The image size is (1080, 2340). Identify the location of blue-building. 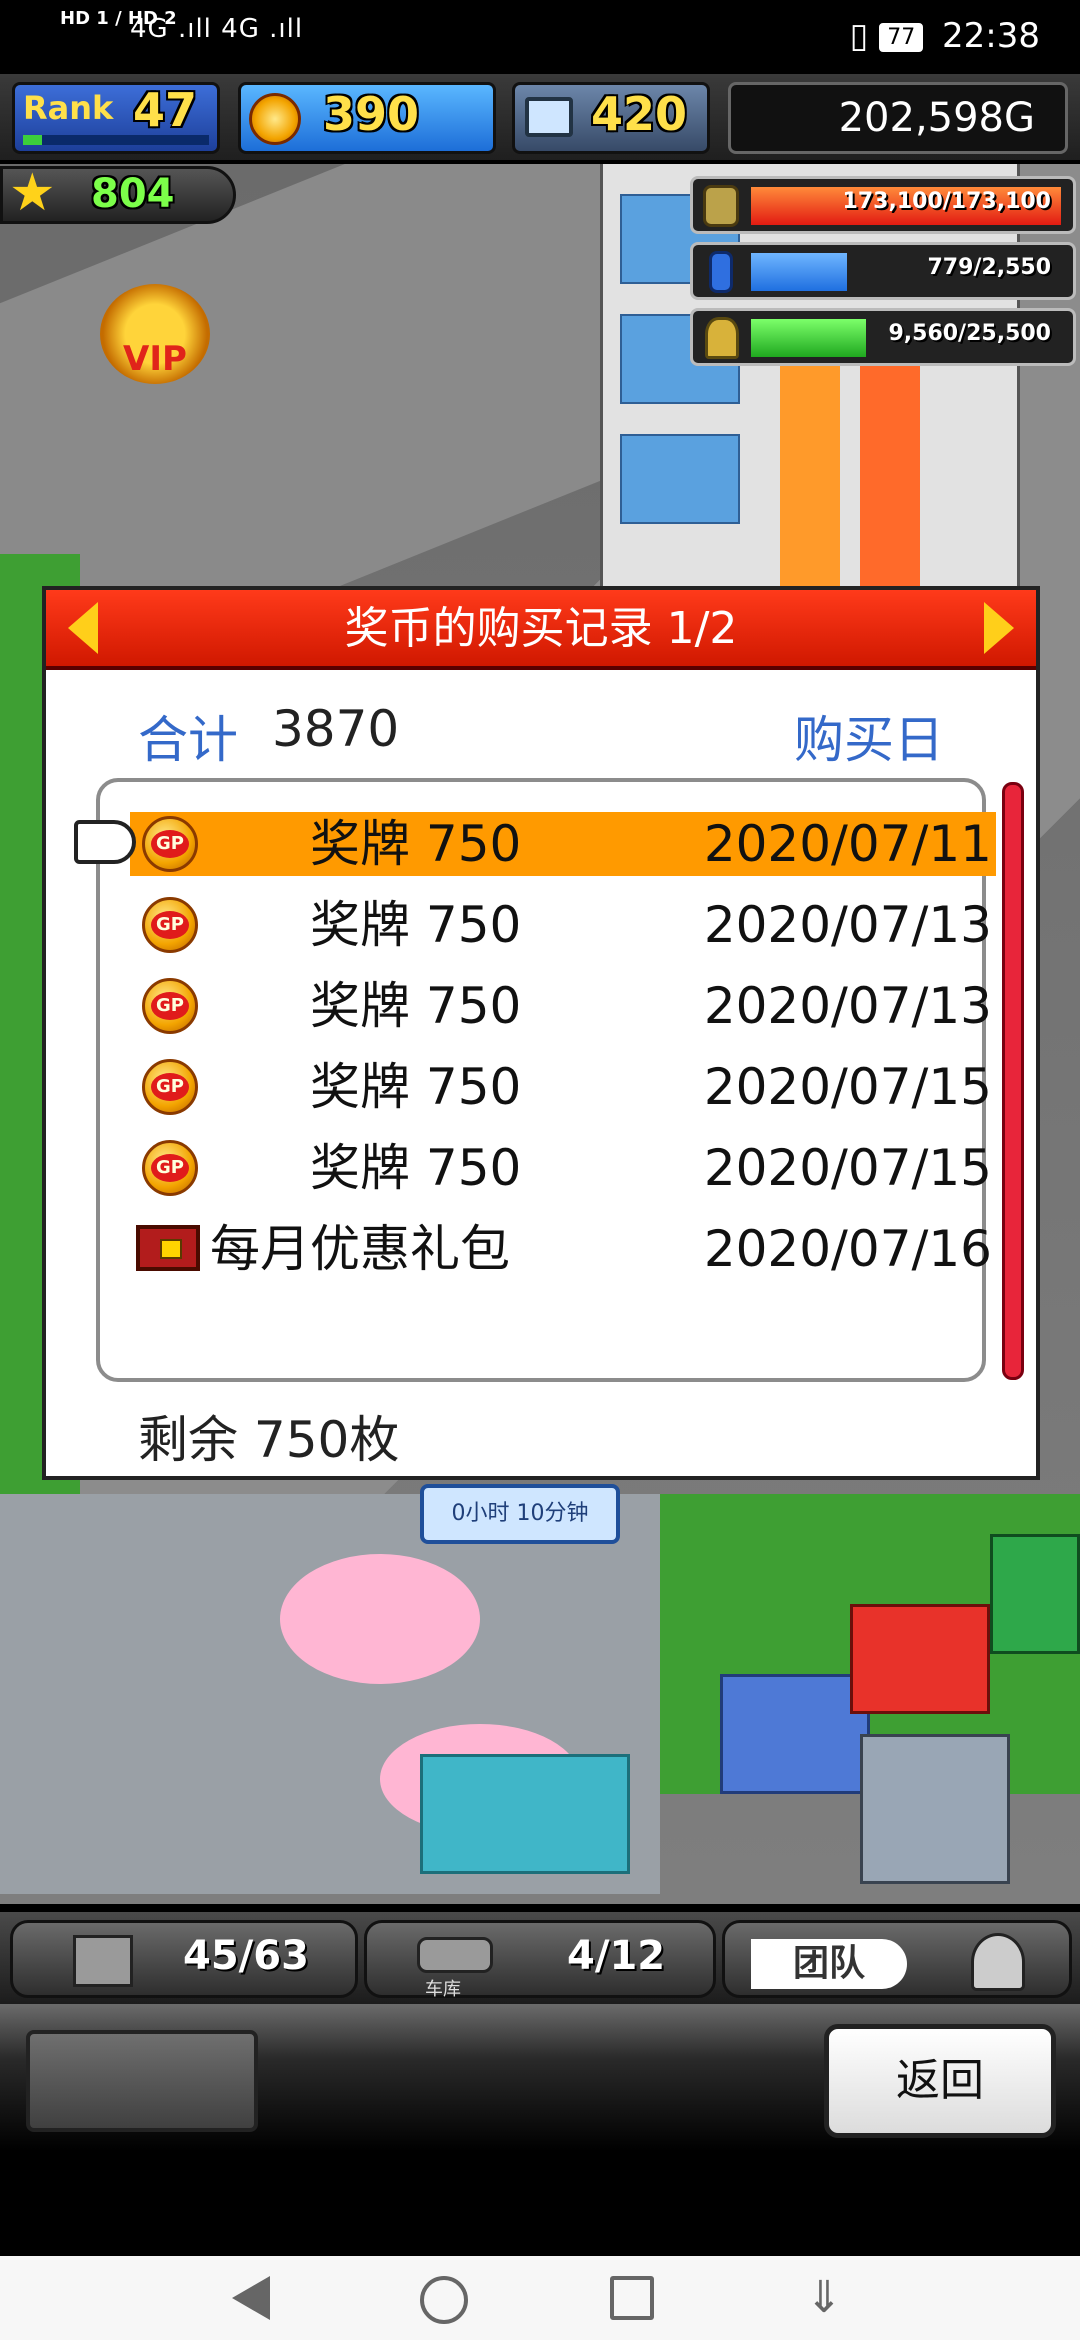
(795, 1734).